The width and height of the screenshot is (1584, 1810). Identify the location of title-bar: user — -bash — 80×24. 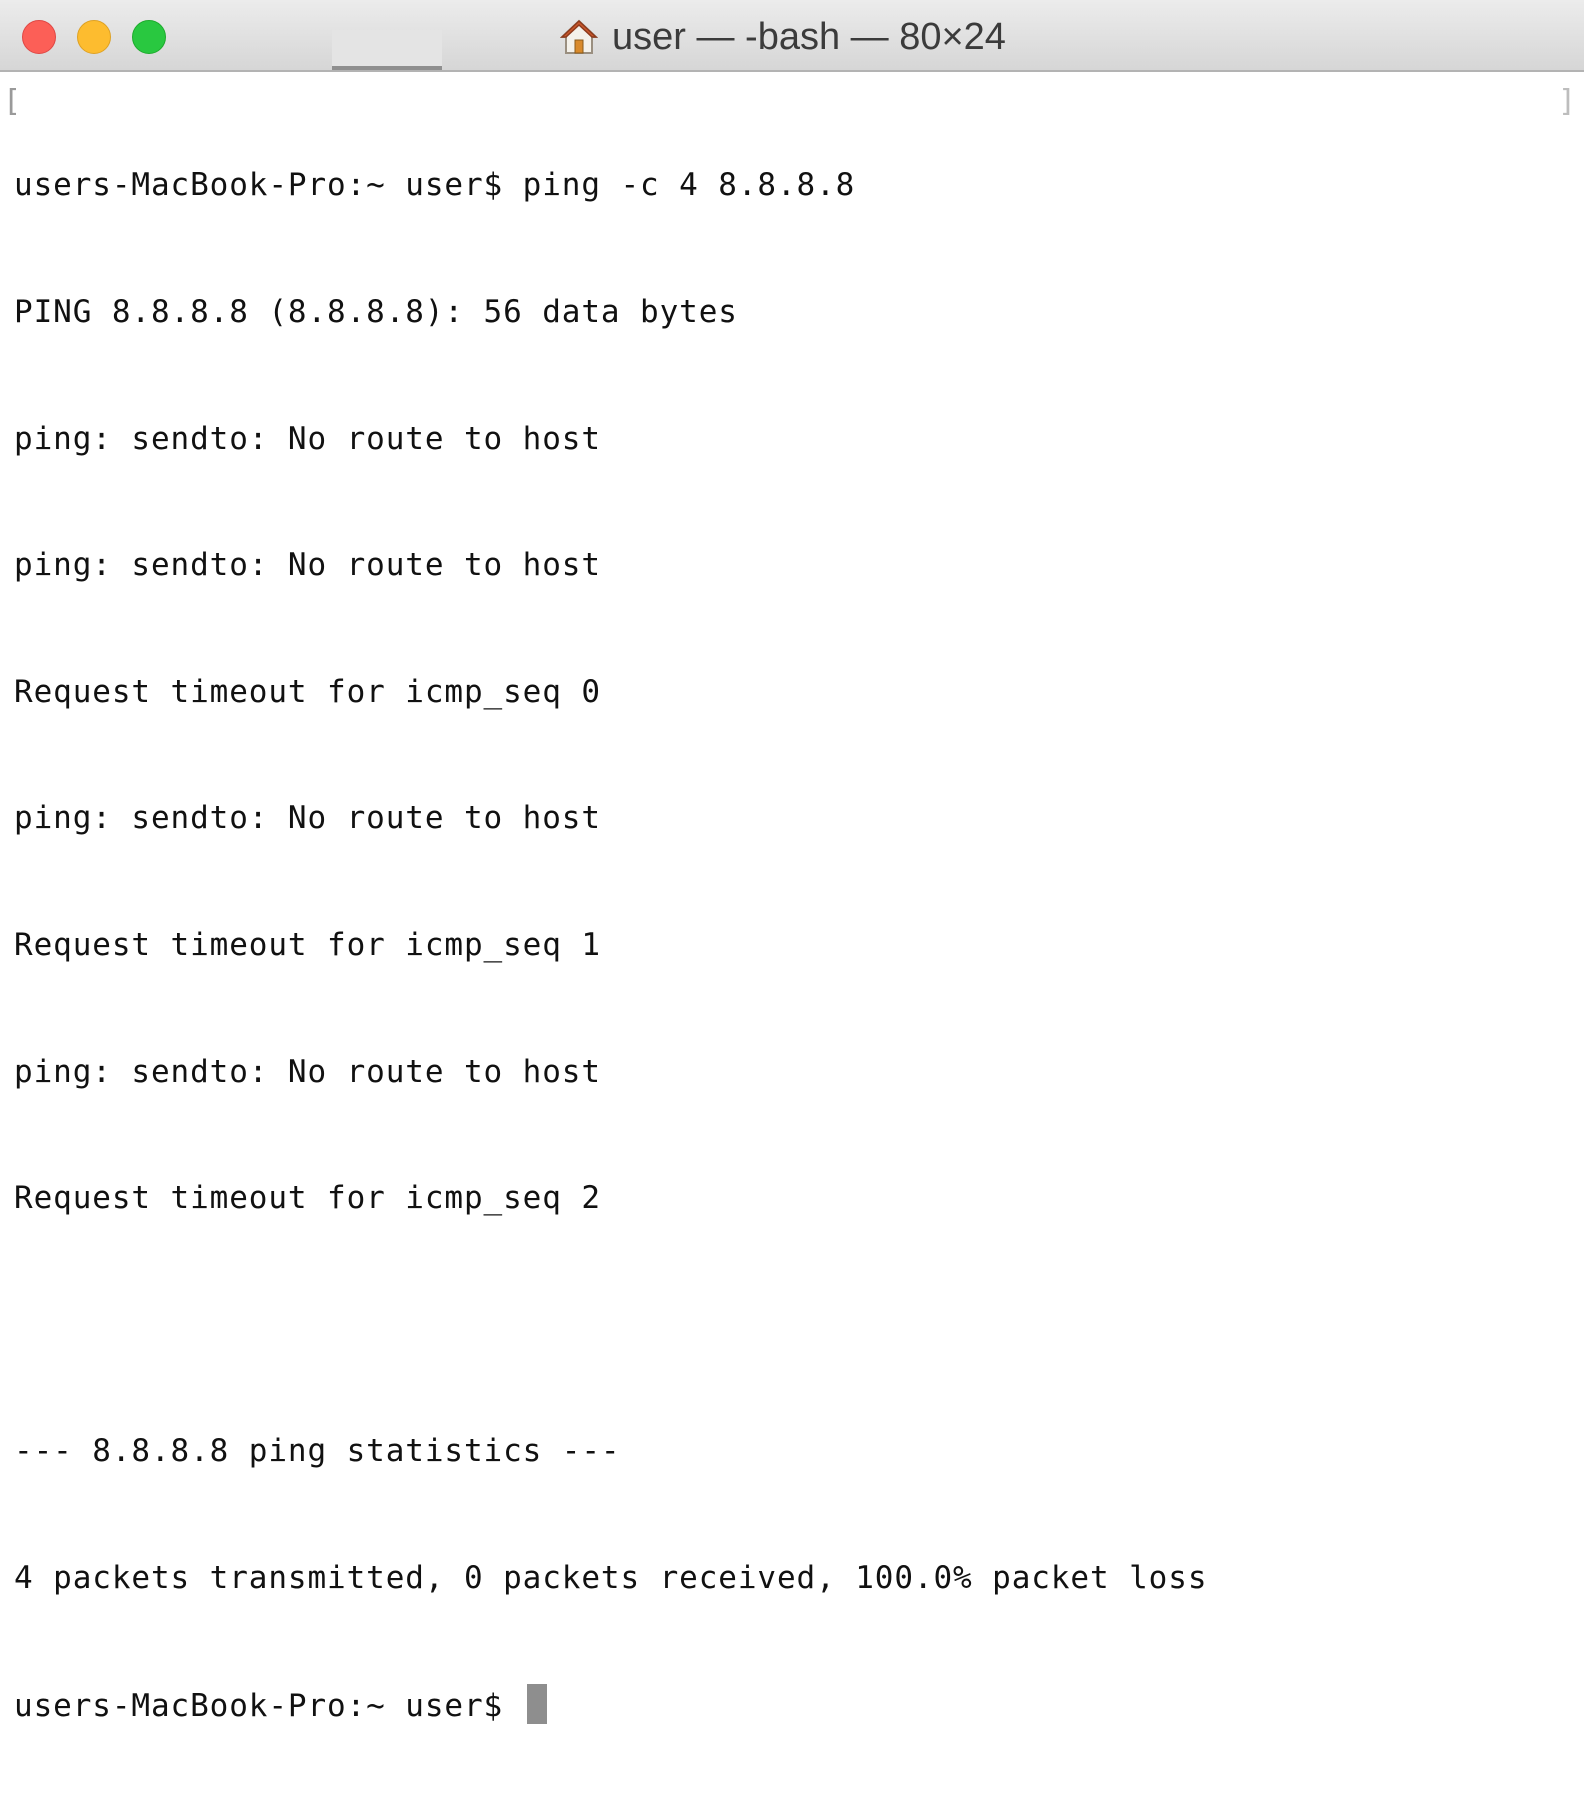
(792, 36).